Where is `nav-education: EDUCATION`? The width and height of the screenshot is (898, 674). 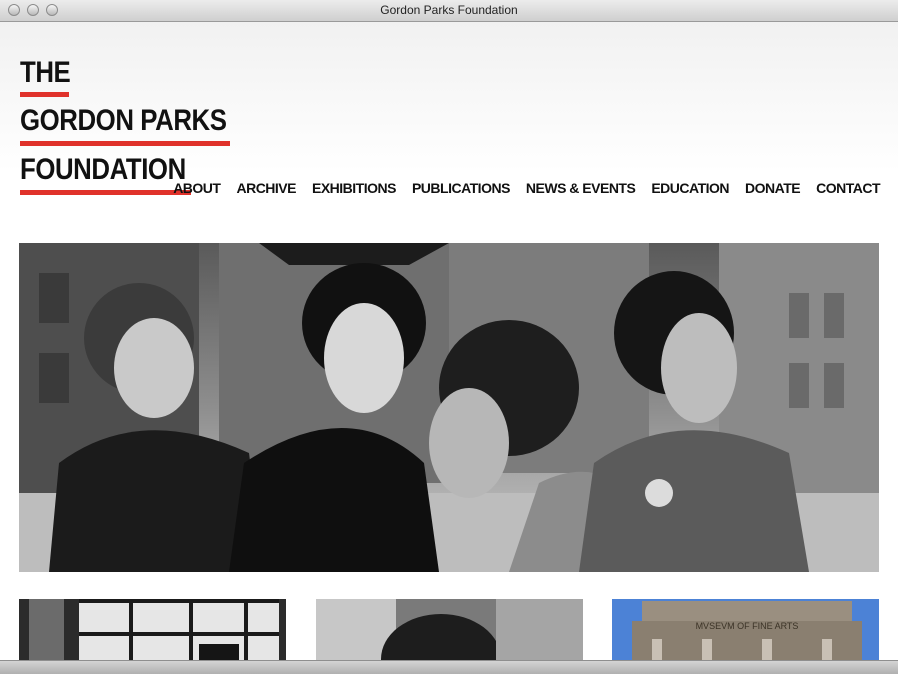
nav-education: EDUCATION is located at coordinates (690, 188).